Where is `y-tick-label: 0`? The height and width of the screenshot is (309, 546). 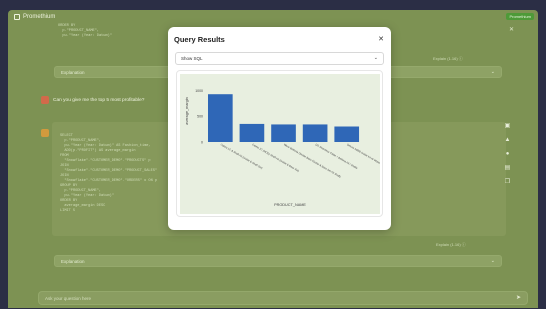
y-tick-label: 0 is located at coordinates (202, 143).